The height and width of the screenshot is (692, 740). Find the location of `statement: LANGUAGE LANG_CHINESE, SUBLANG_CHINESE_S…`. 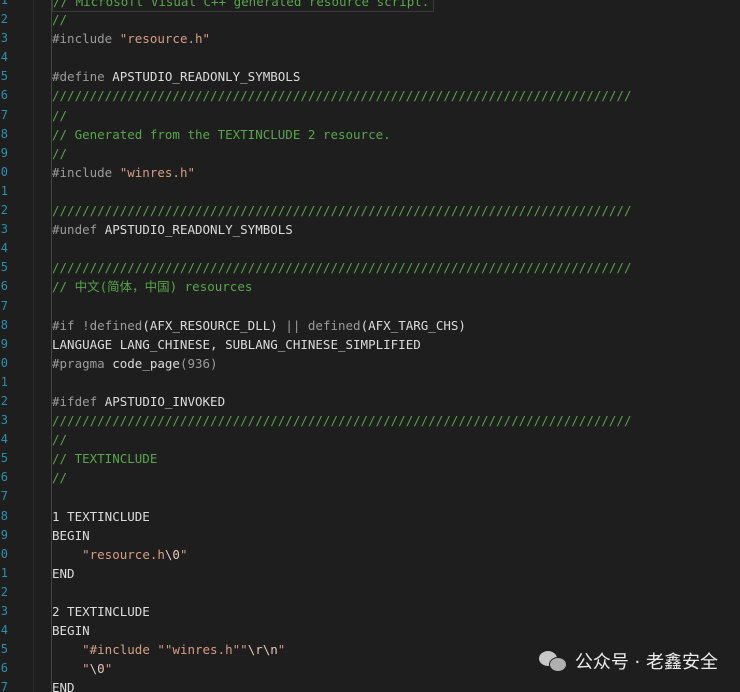

statement: LANGUAGE LANG_CHINESE, SUBLANG_CHINESE_S… is located at coordinates (236, 344).